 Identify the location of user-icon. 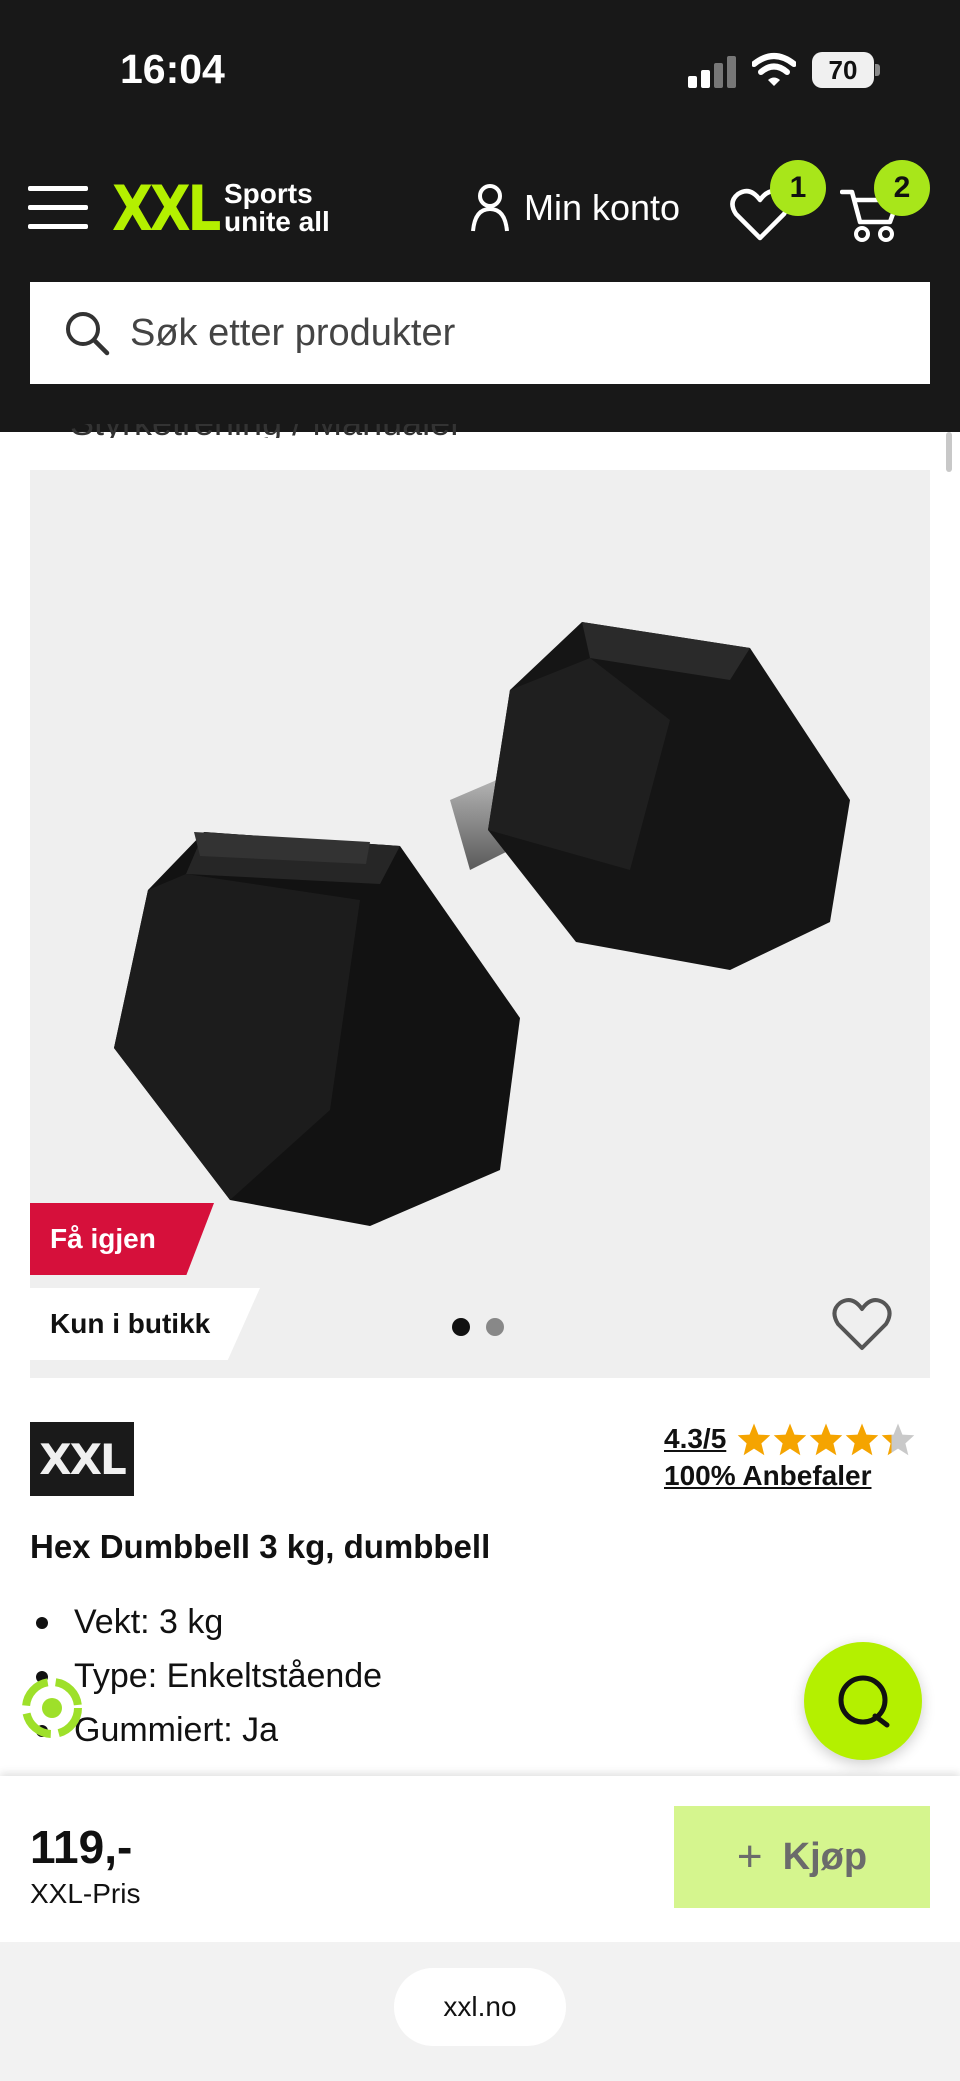
(490, 208).